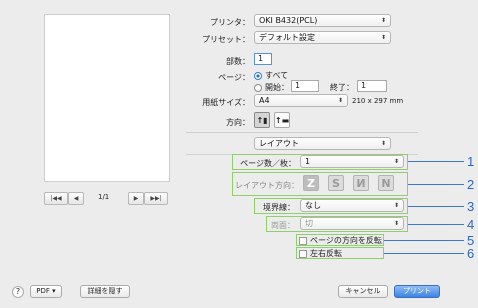  Describe the element at coordinates (258, 75) in the screenshot. I see `radio-selected-icon` at that location.